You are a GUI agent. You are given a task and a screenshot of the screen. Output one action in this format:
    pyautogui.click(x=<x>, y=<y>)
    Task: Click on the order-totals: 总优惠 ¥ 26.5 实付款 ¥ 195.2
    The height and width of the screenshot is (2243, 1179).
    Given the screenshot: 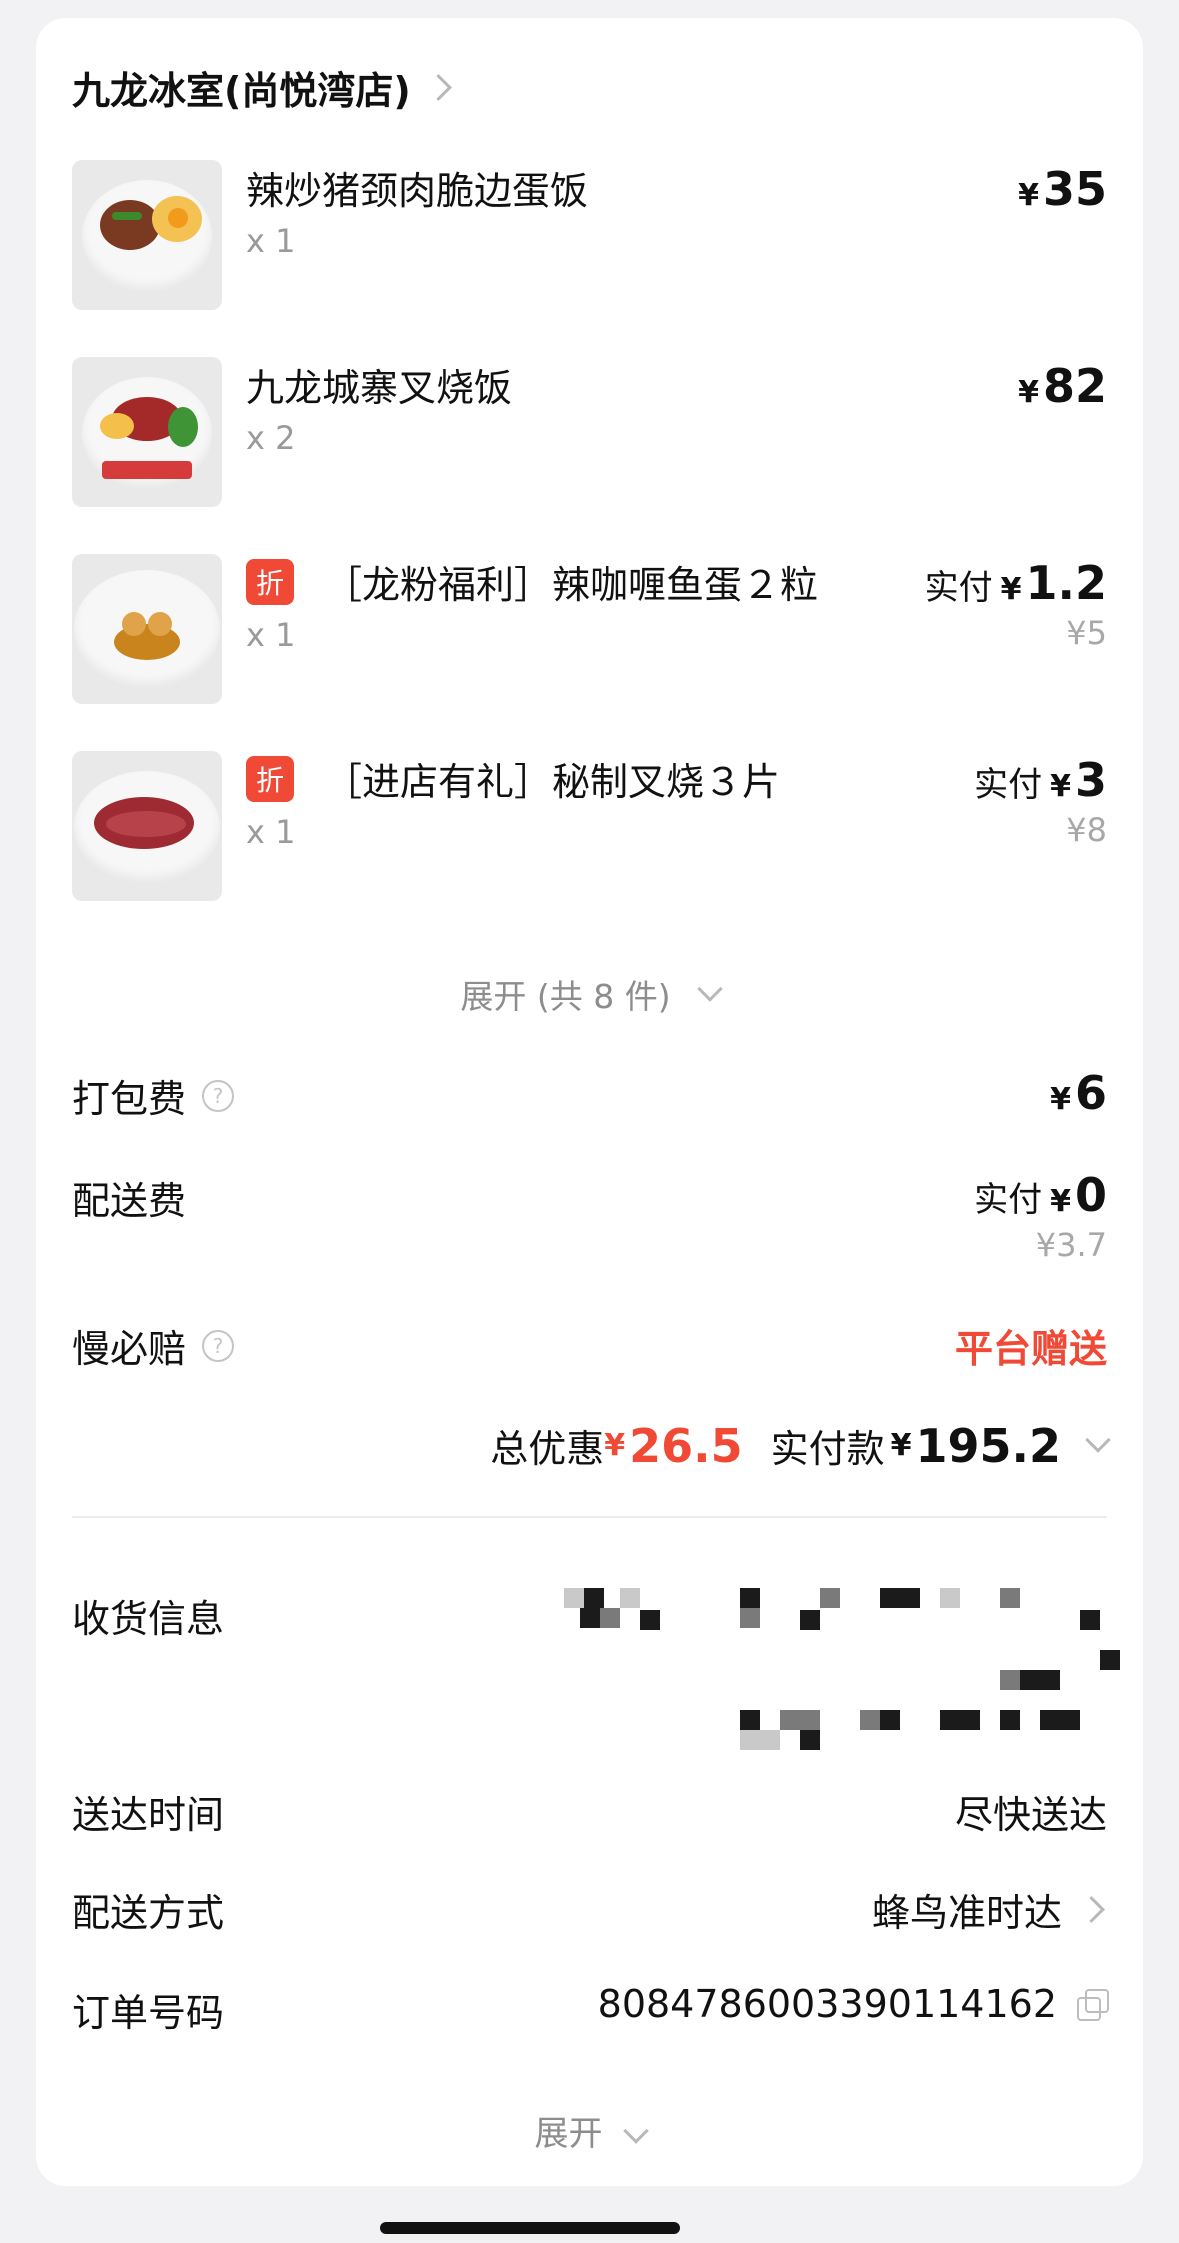 What is the action you would take?
    pyautogui.click(x=800, y=1445)
    